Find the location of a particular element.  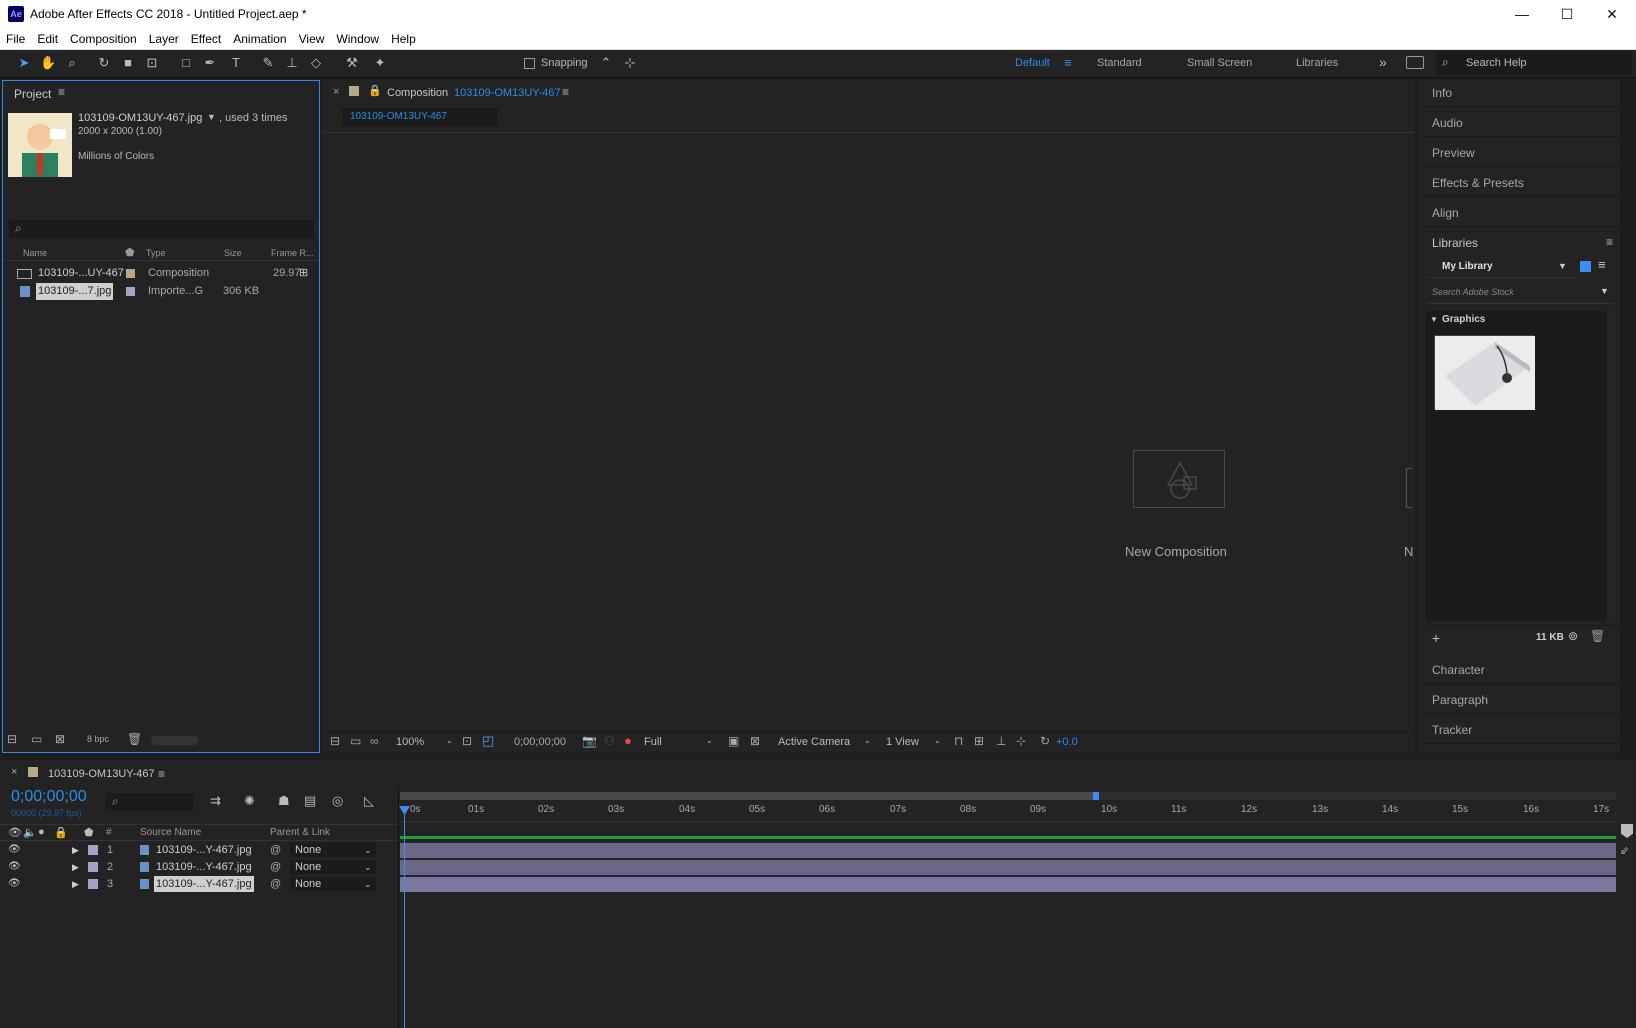

clone-stamp-tool-icon: ⊥ is located at coordinates (292, 63).